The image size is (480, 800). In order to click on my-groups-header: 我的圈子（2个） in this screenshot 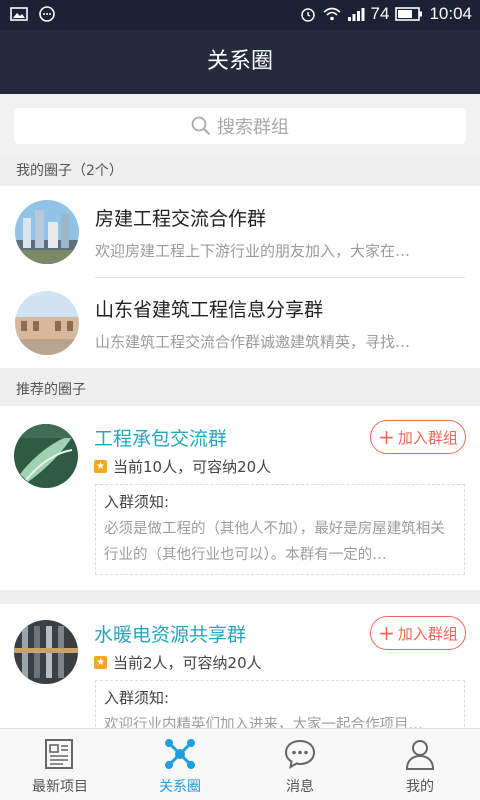, I will do `click(240, 171)`.